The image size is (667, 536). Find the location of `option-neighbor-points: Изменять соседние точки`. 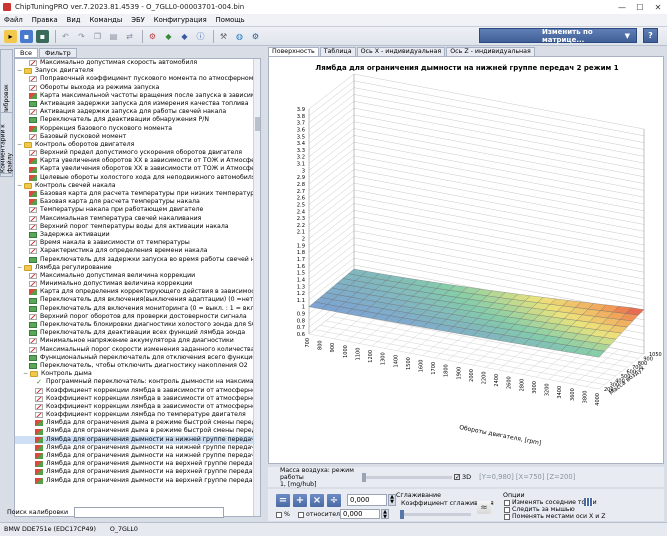

option-neighbor-points: Изменять соседние точки is located at coordinates (550, 502).